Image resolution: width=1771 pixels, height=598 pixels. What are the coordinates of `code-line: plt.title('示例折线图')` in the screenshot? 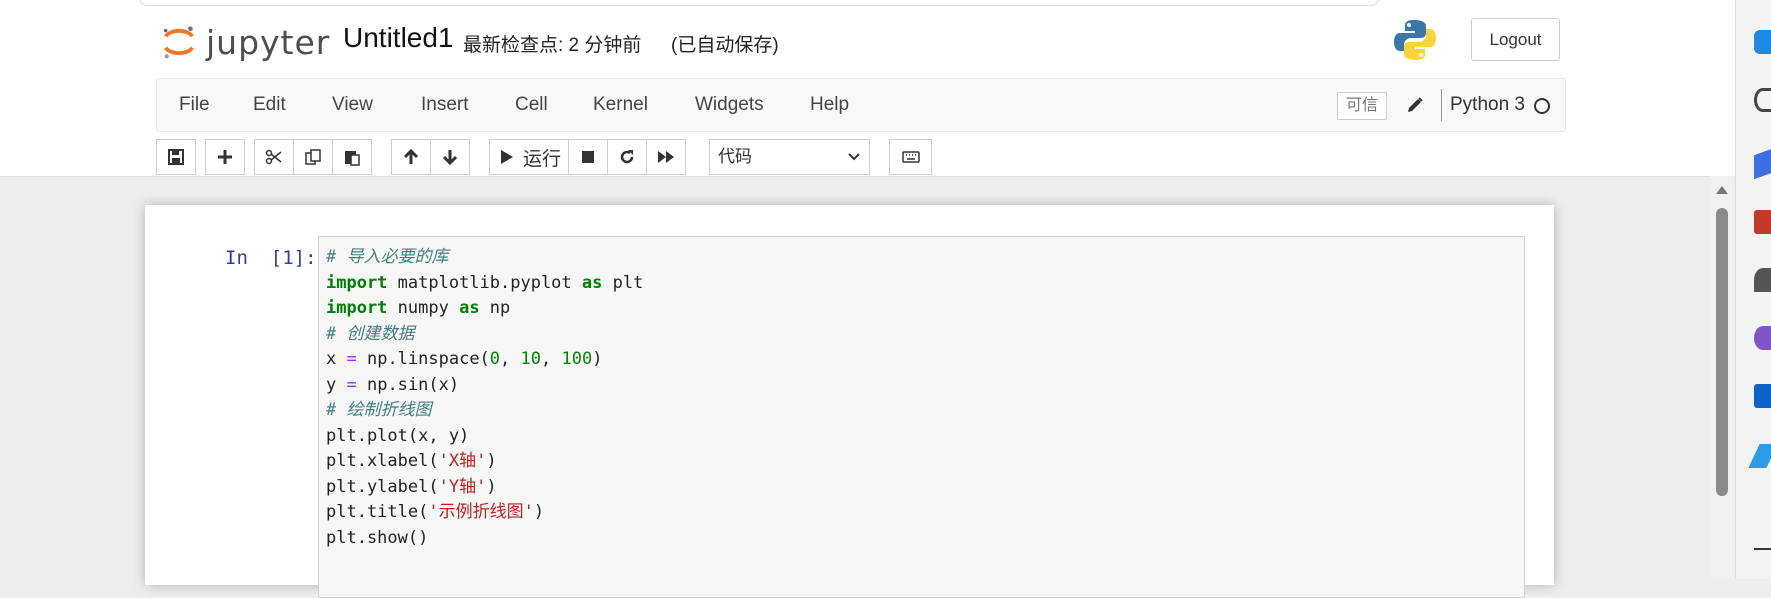 It's located at (435, 512).